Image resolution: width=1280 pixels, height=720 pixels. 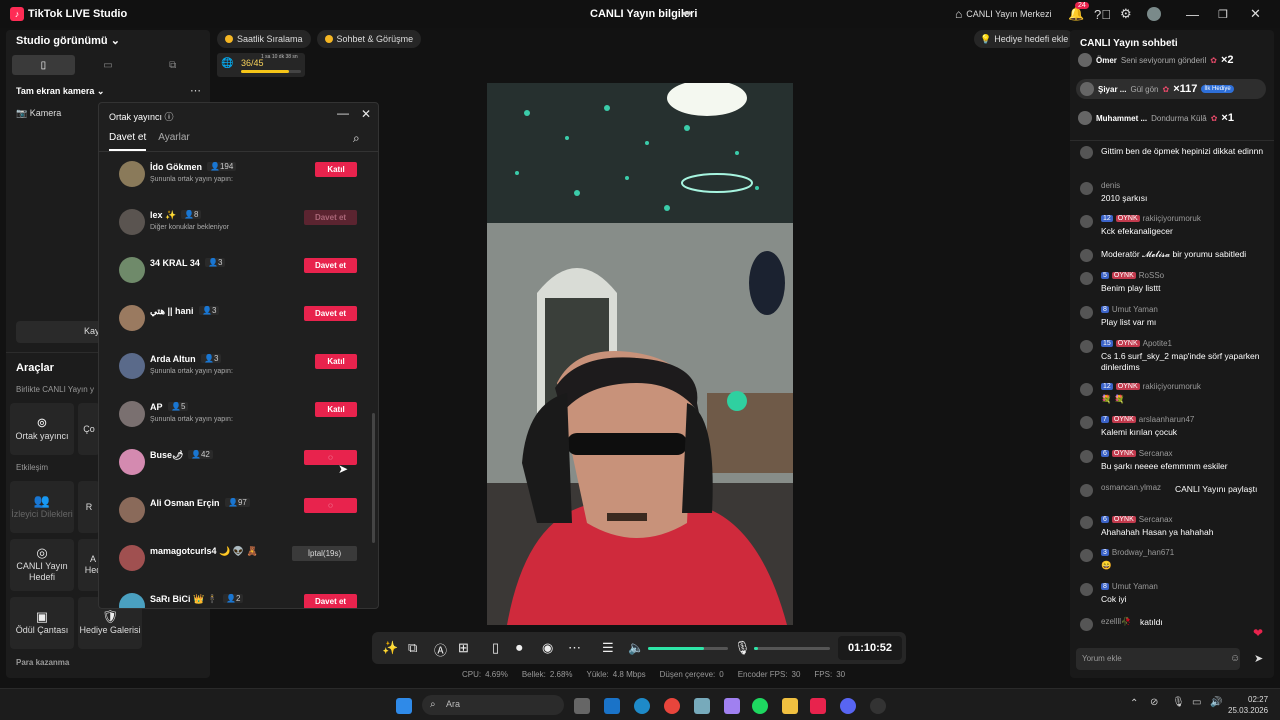 What do you see at coordinates (1192, 14) in the screenshot?
I see `minimize-icon: —` at bounding box center [1192, 14].